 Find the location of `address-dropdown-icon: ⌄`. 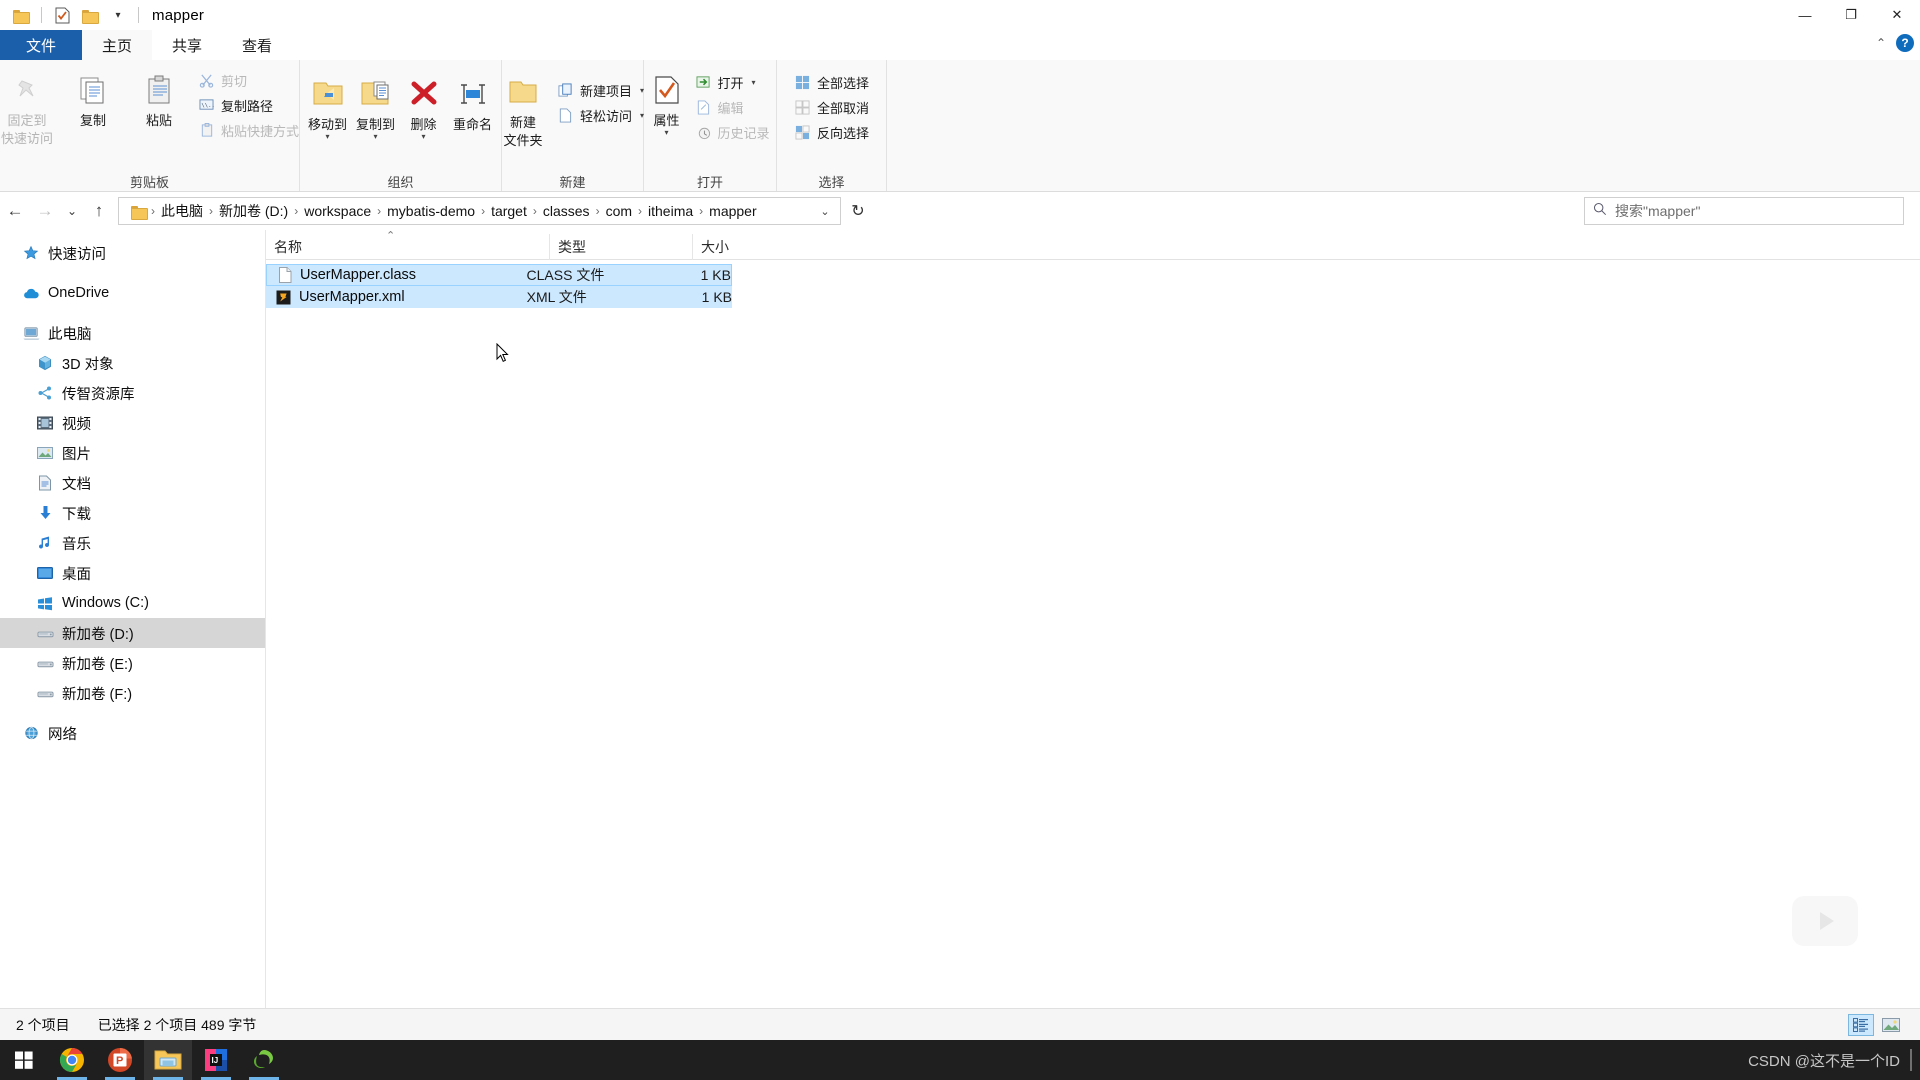

address-dropdown-icon: ⌄ is located at coordinates (825, 211).